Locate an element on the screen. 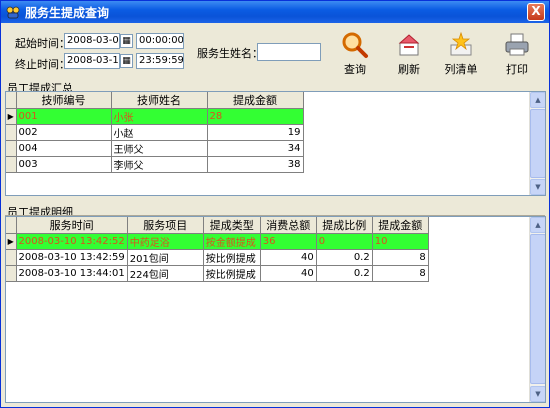 The width and height of the screenshot is (550, 408). table-row: ▶ 2008-03-10 13:42:52 中药足浴 按金额提成 36 0 10 is located at coordinates (217, 241).